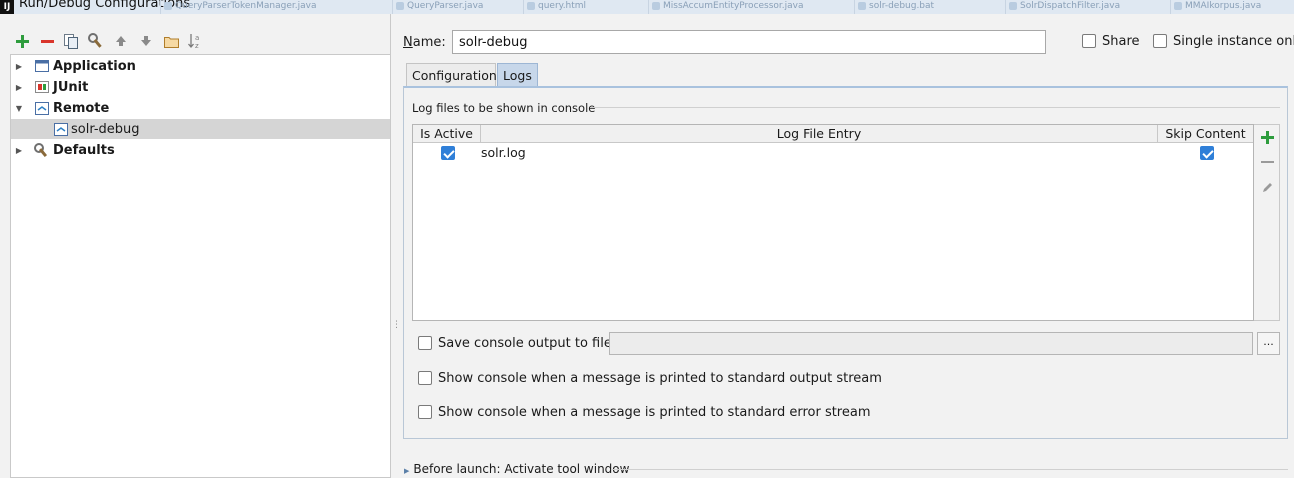  I want to click on share-checkbox, so click(1089, 41).